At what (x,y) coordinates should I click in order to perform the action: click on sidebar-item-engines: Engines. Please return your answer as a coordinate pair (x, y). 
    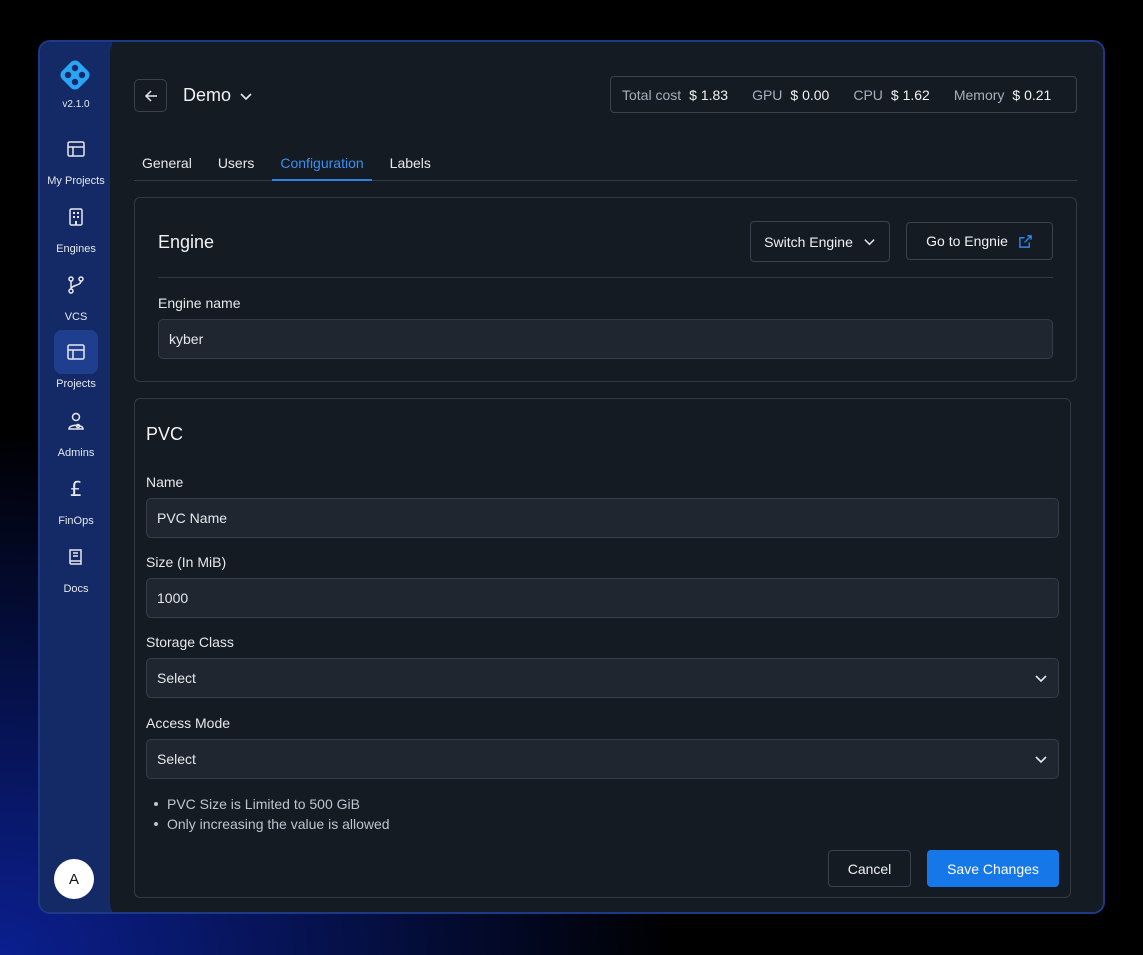
    Looking at the image, I should click on (76, 226).